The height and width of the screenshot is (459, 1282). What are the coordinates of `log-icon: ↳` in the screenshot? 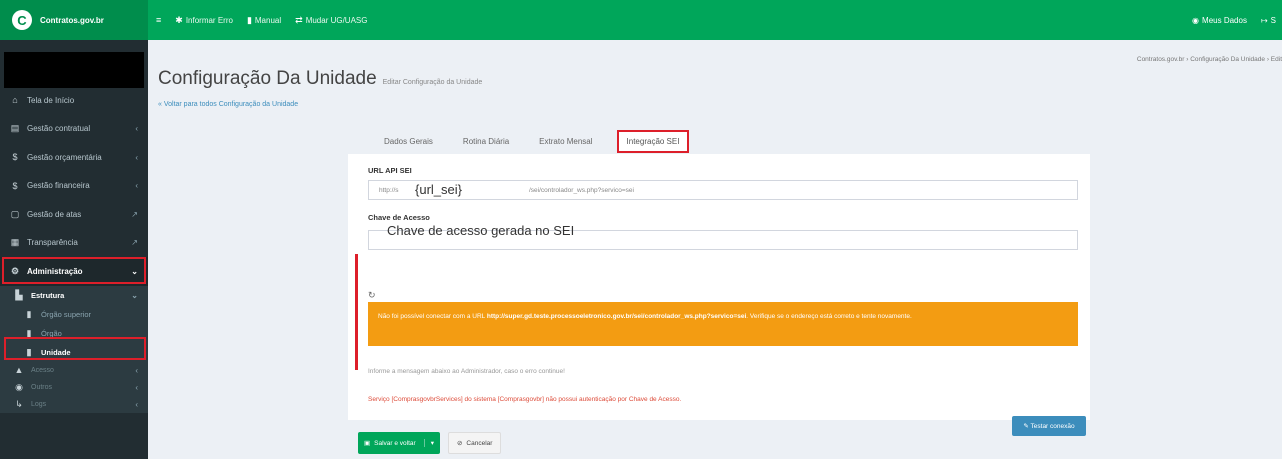 It's located at (19, 403).